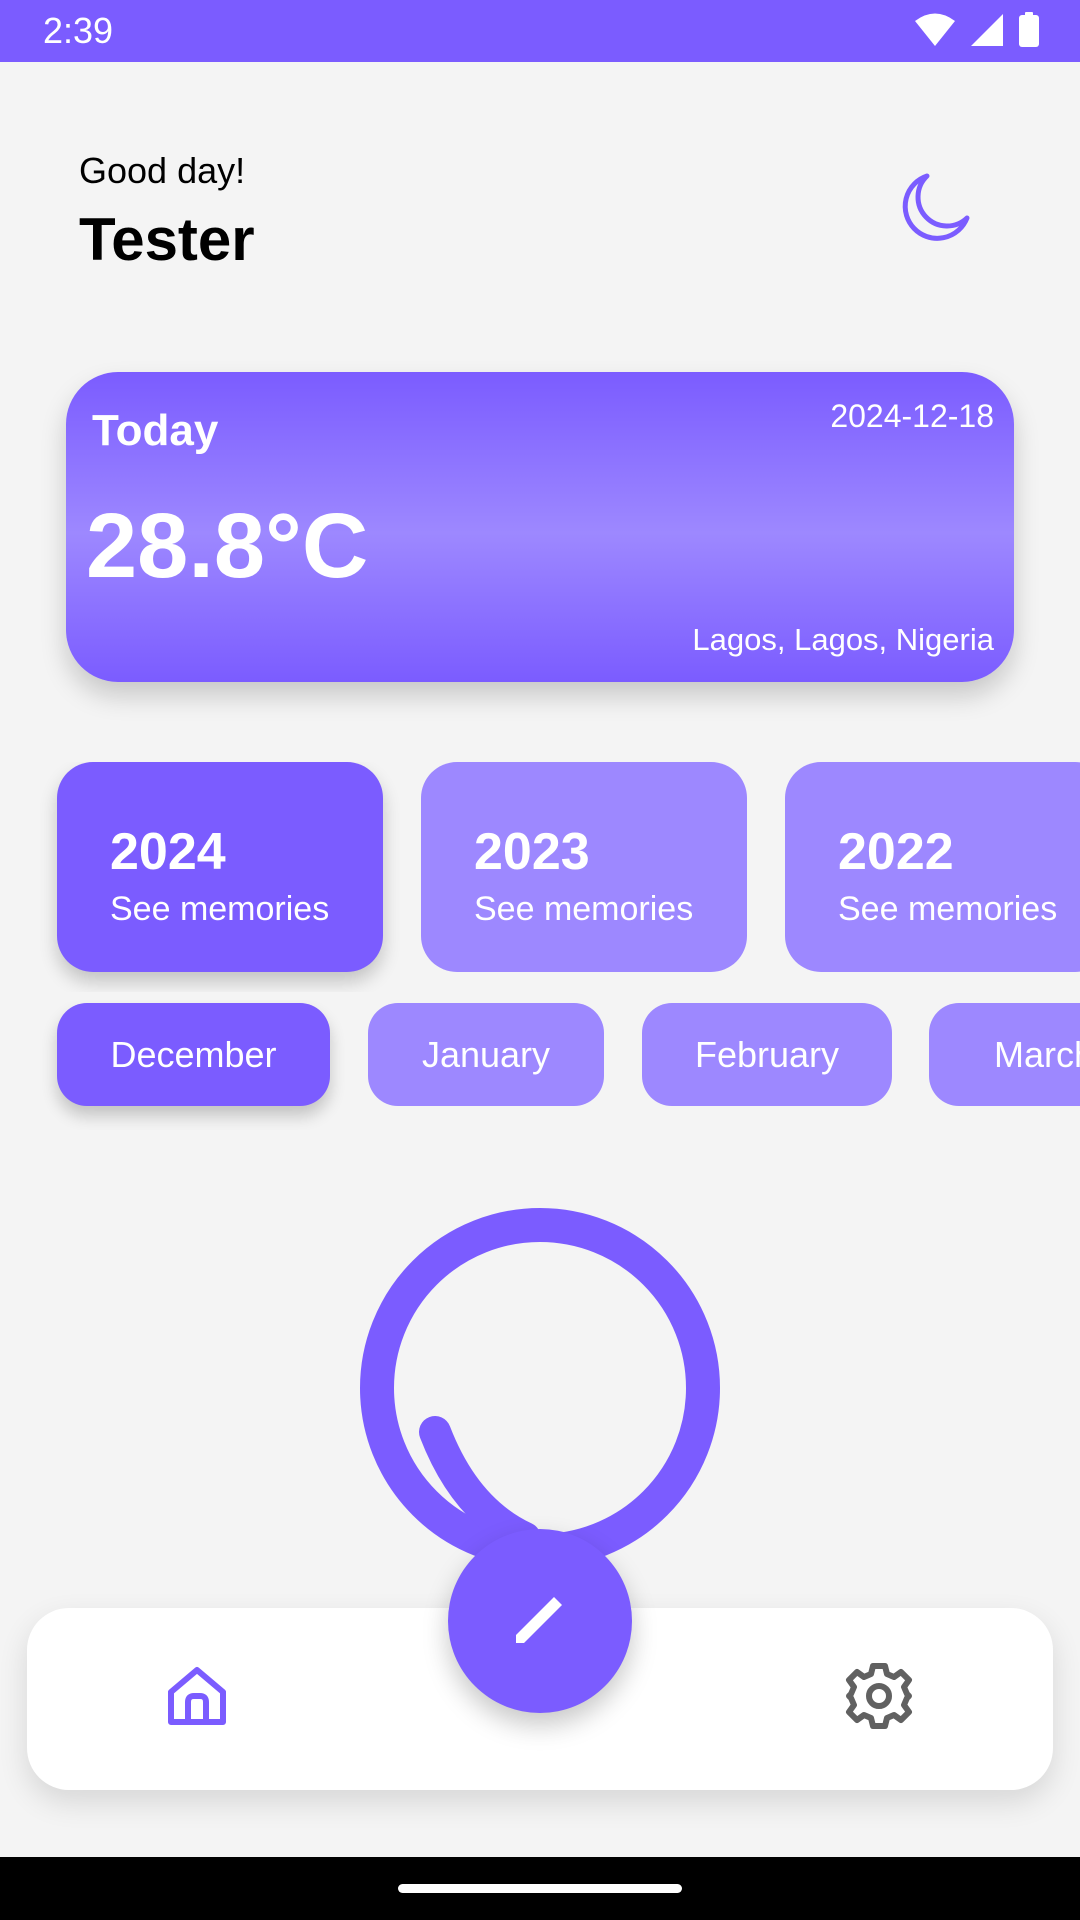 This screenshot has width=1080, height=1920. I want to click on home-icon, so click(197, 1698).